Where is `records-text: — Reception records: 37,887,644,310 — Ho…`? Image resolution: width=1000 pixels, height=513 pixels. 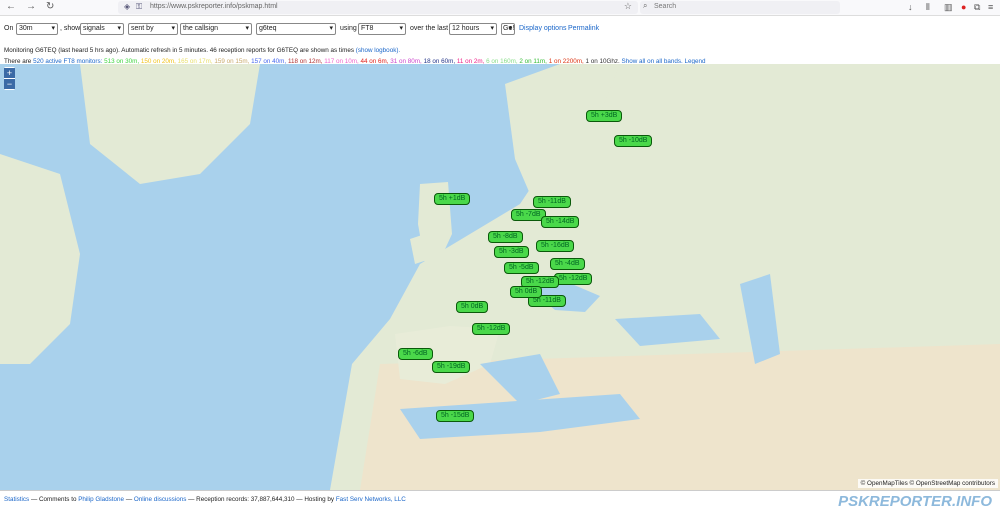 records-text: — Reception records: 37,887,644,310 — Ho… is located at coordinates (261, 499).